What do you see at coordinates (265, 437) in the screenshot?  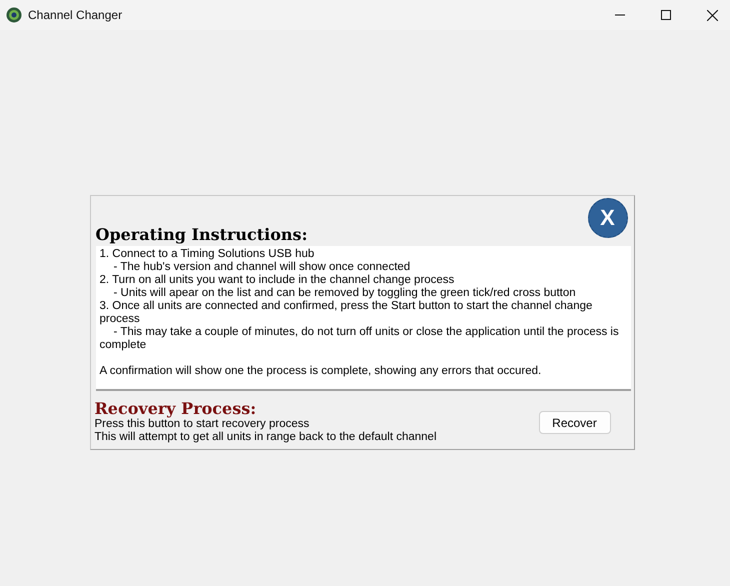 I see `recovery-text: This will attempt to get all units in range back to the default channel` at bounding box center [265, 437].